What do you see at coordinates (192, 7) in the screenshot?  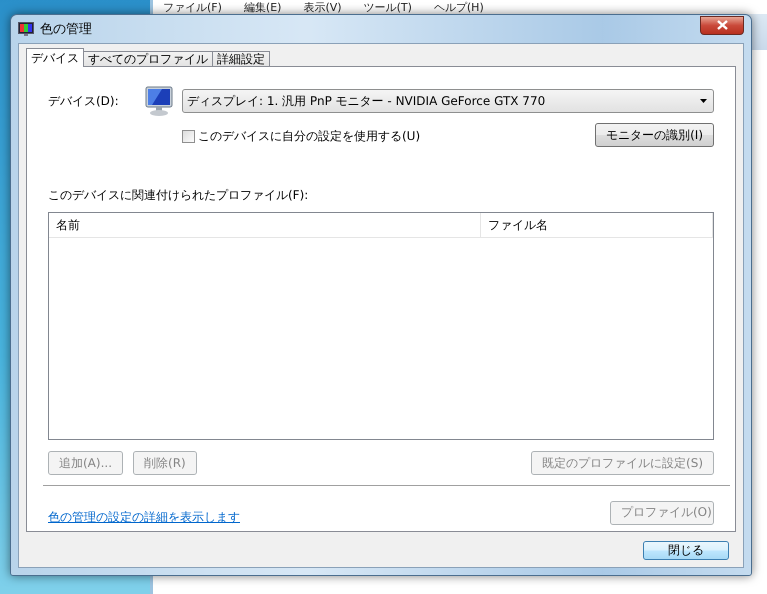 I see `menu-item: ファイル(F)` at bounding box center [192, 7].